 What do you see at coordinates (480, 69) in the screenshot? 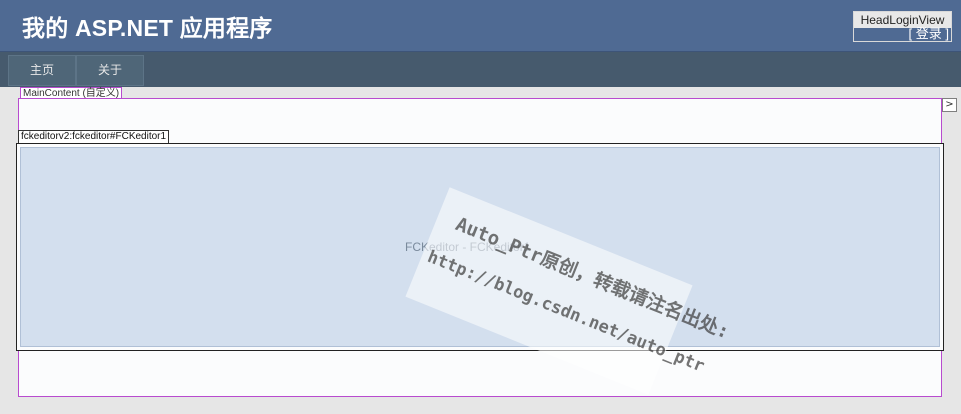
I see `main-nav: 主页 关于` at bounding box center [480, 69].